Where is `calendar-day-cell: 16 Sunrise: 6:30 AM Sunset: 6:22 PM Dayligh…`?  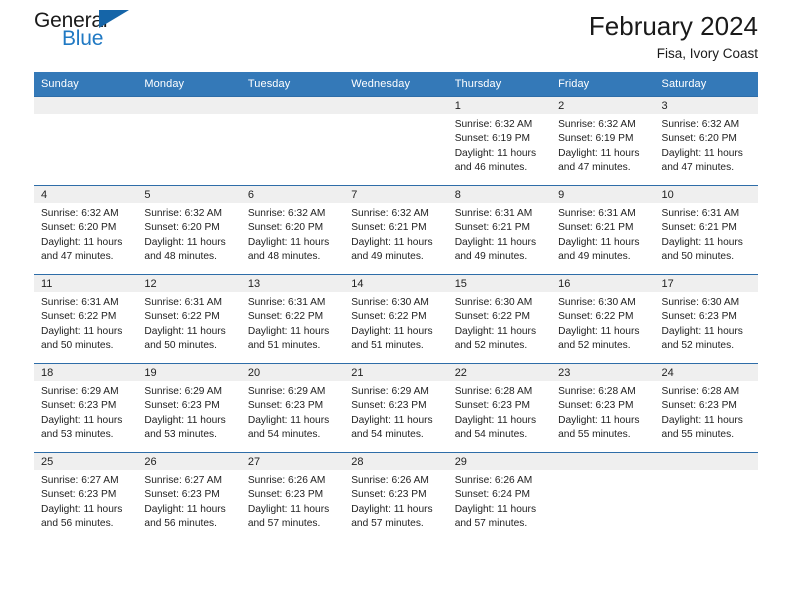
calendar-day-cell: 16 Sunrise: 6:30 AM Sunset: 6:22 PM Dayligh… is located at coordinates (603, 319).